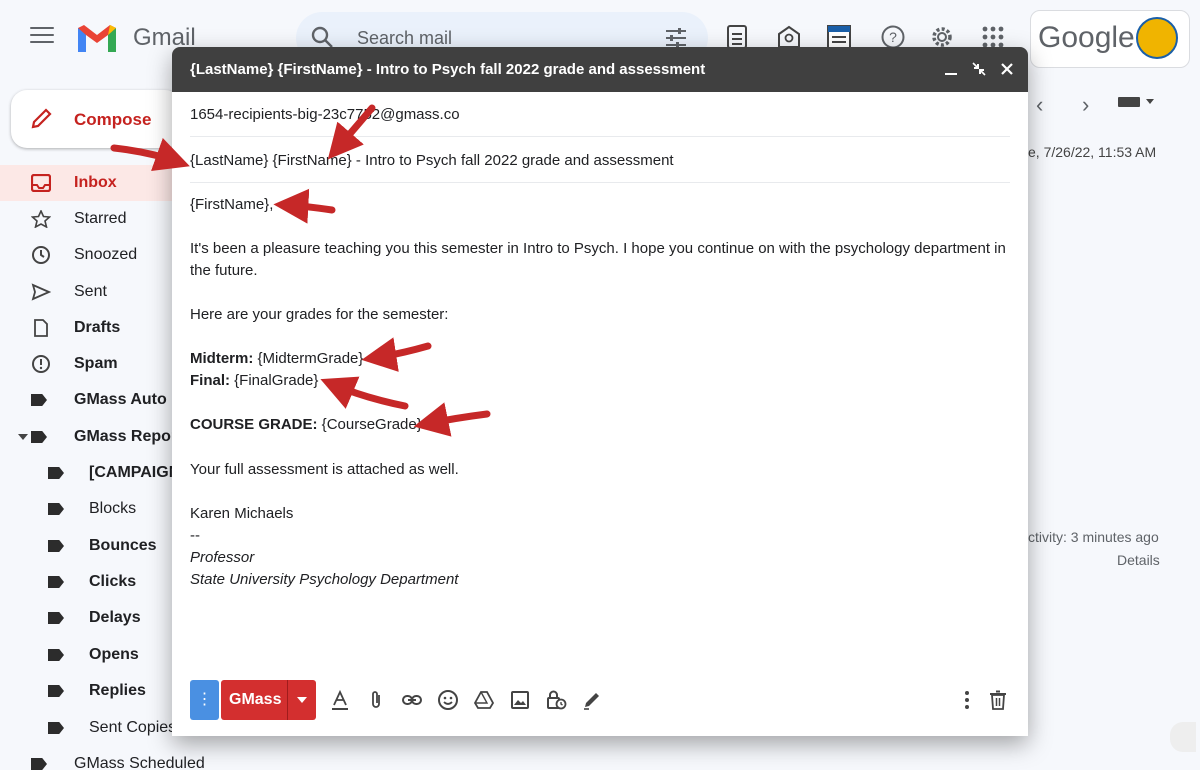 The image size is (1200, 770). I want to click on text-format-icon, so click(340, 700).